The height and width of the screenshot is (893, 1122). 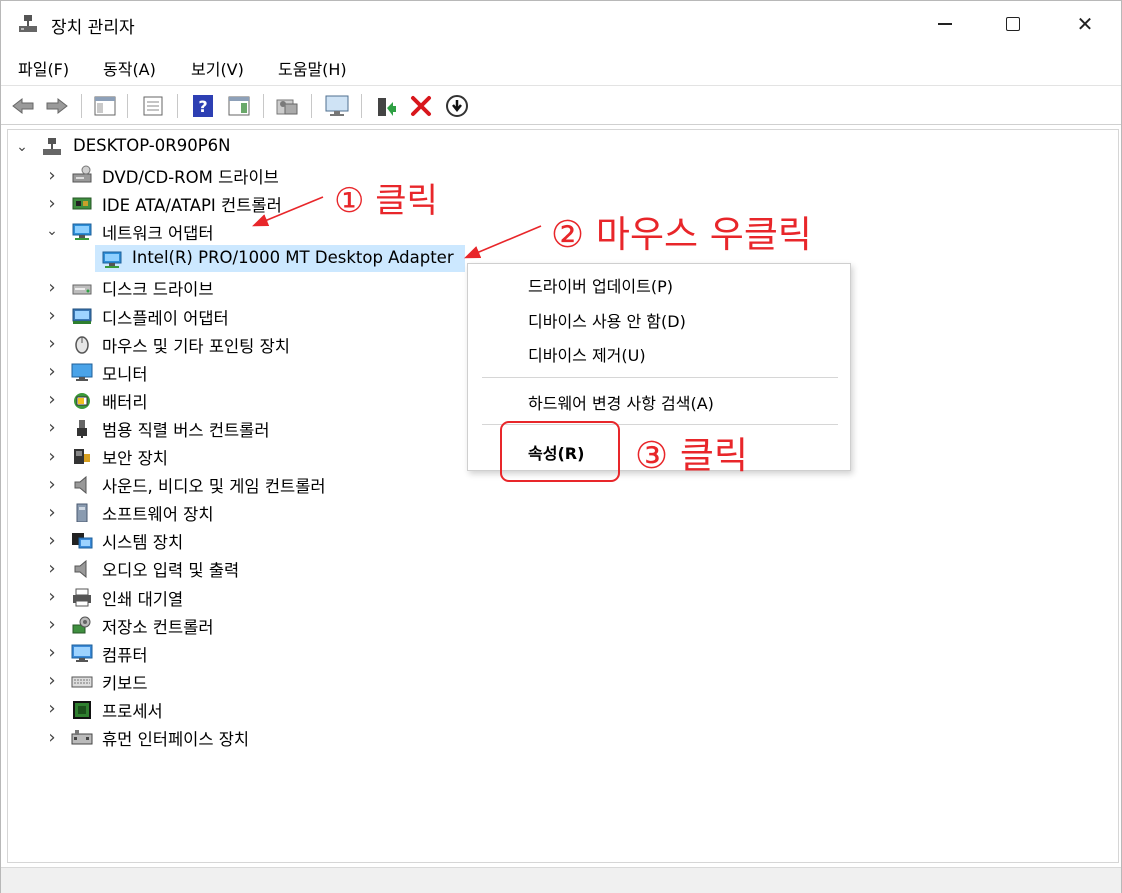 I want to click on uninstall-button, so click(x=421, y=106).